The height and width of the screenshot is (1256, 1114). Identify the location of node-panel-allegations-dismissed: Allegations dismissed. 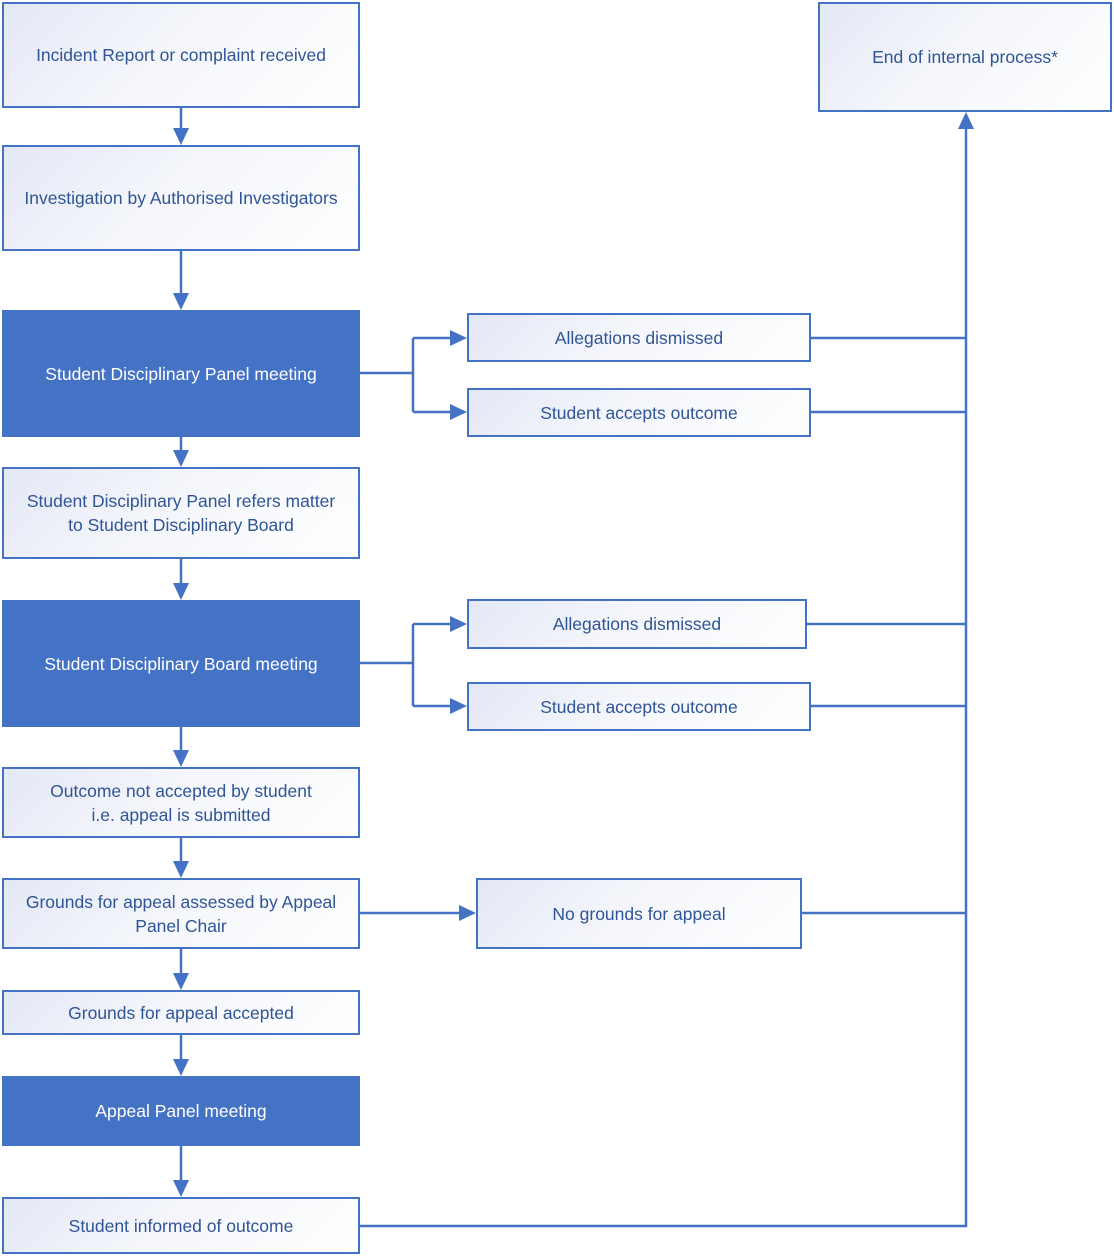
(639, 337).